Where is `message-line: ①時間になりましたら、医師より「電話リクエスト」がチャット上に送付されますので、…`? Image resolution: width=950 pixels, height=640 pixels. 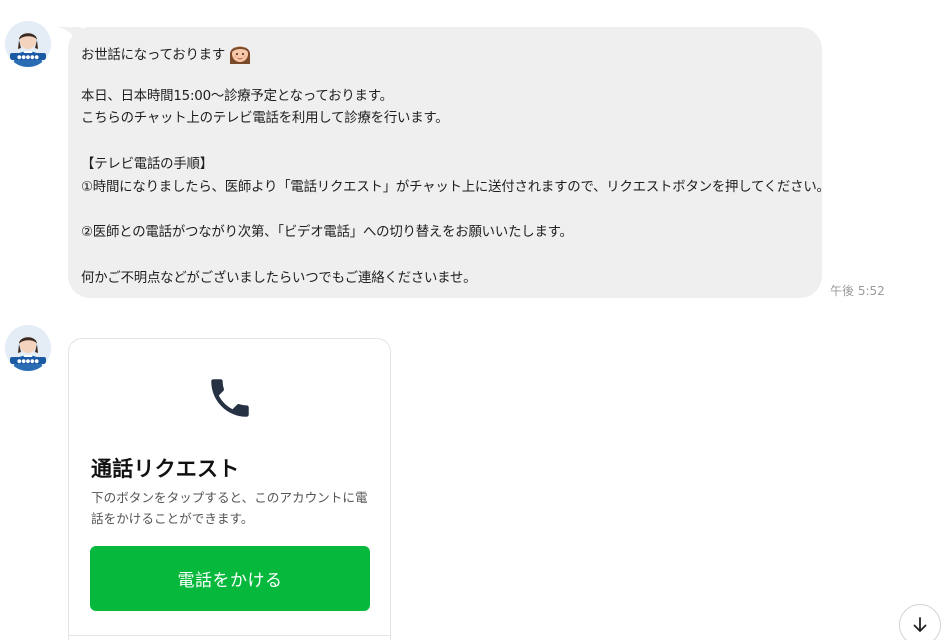
message-line: ①時間になりましたら、医師より「電話リクエスト」がチャット上に送付されますので、… is located at coordinates (455, 187).